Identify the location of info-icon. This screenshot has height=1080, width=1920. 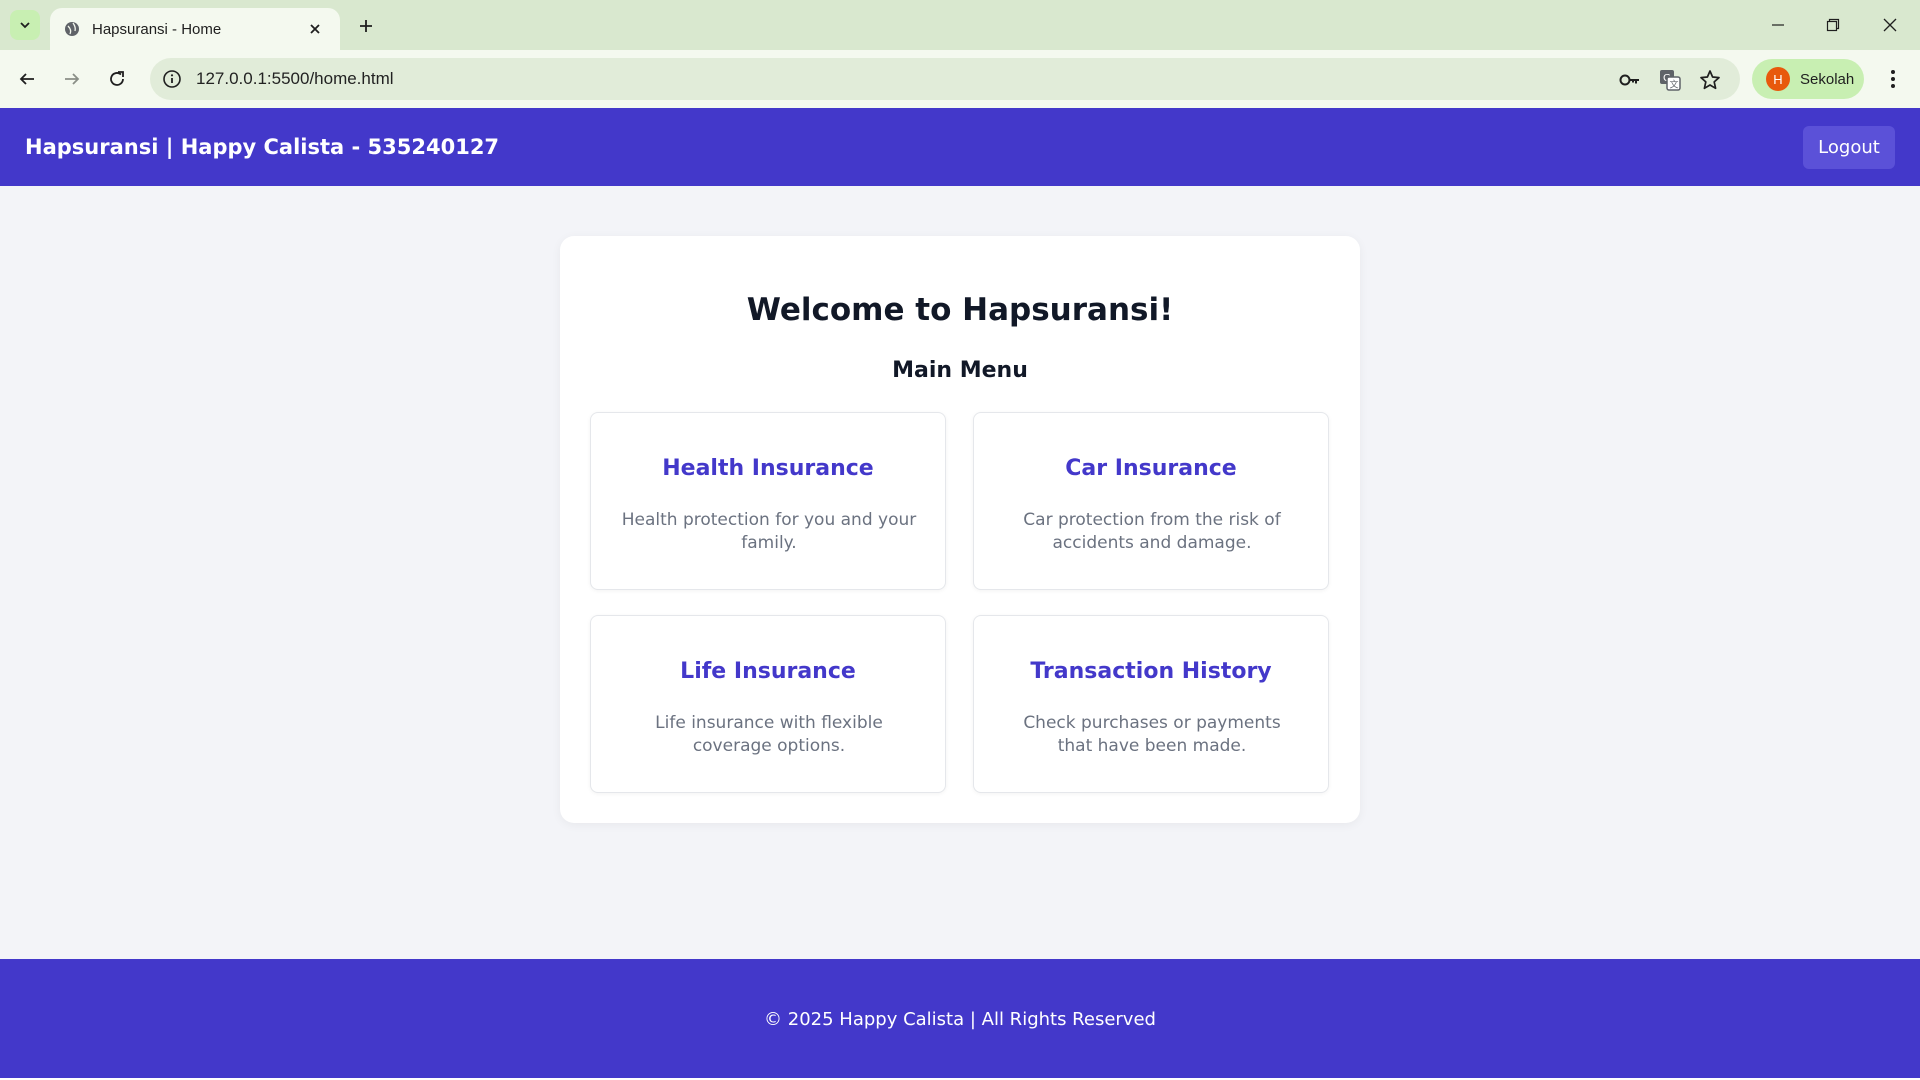
(172, 79).